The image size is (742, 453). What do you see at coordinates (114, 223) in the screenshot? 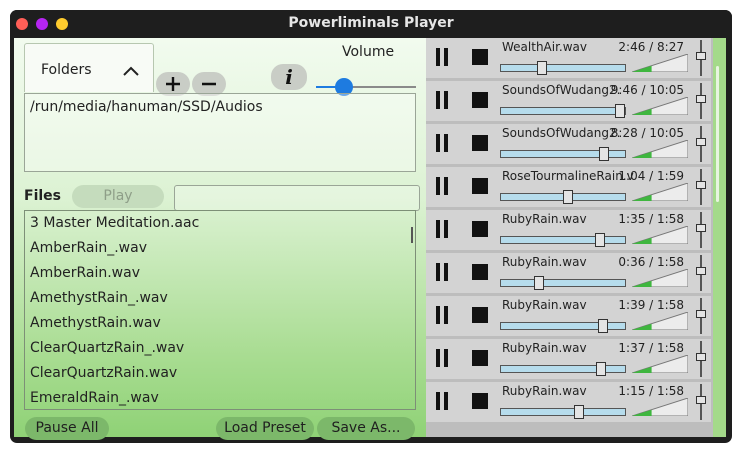
I see `file-list-item: 3 Master Meditation.aac` at bounding box center [114, 223].